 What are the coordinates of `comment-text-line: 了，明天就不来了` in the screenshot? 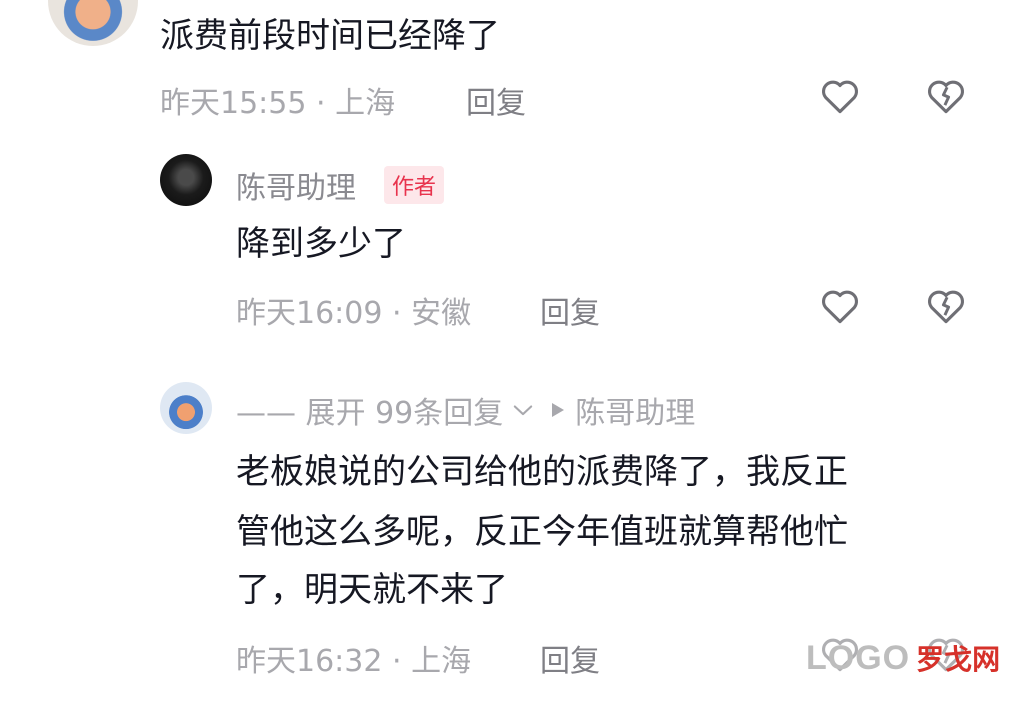 It's located at (372, 590).